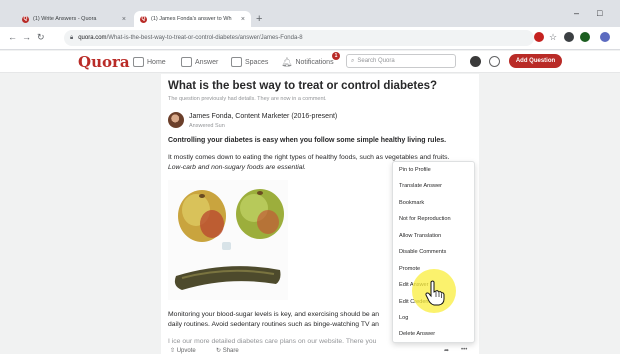 This screenshot has height=354, width=620. Describe the element at coordinates (314, 62) in the screenshot. I see `nav-notifications-label: Notifications` at that location.